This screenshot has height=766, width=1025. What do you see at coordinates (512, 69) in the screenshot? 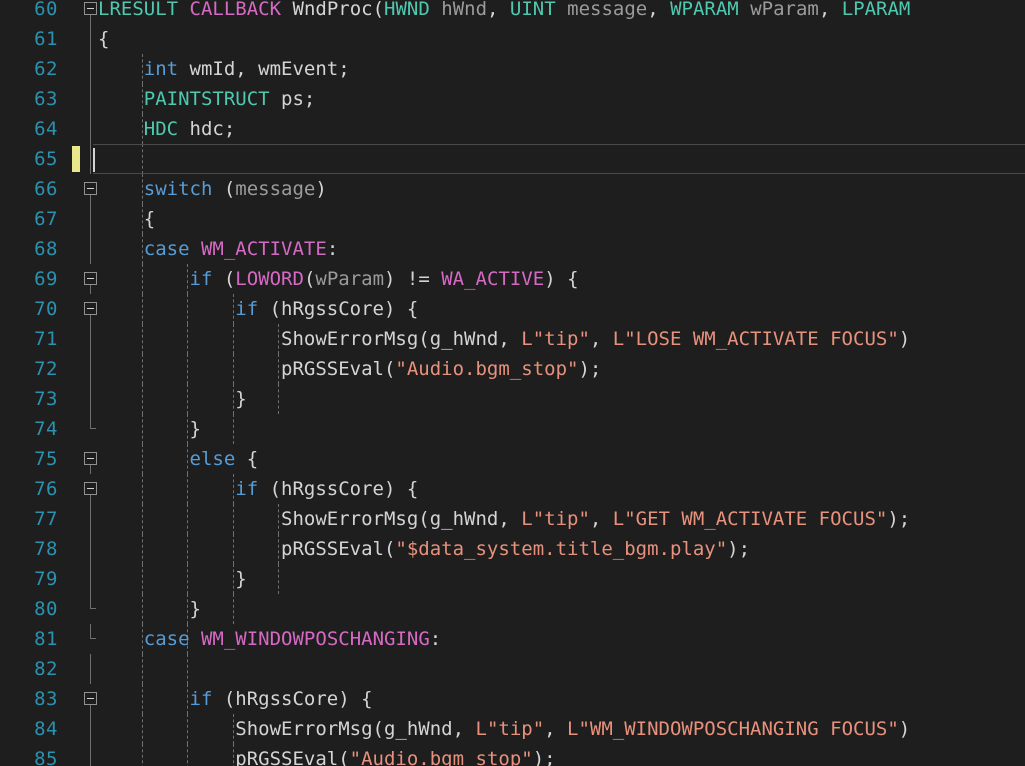
I see `code-line: 62 int wmId, wmEvent;` at bounding box center [512, 69].